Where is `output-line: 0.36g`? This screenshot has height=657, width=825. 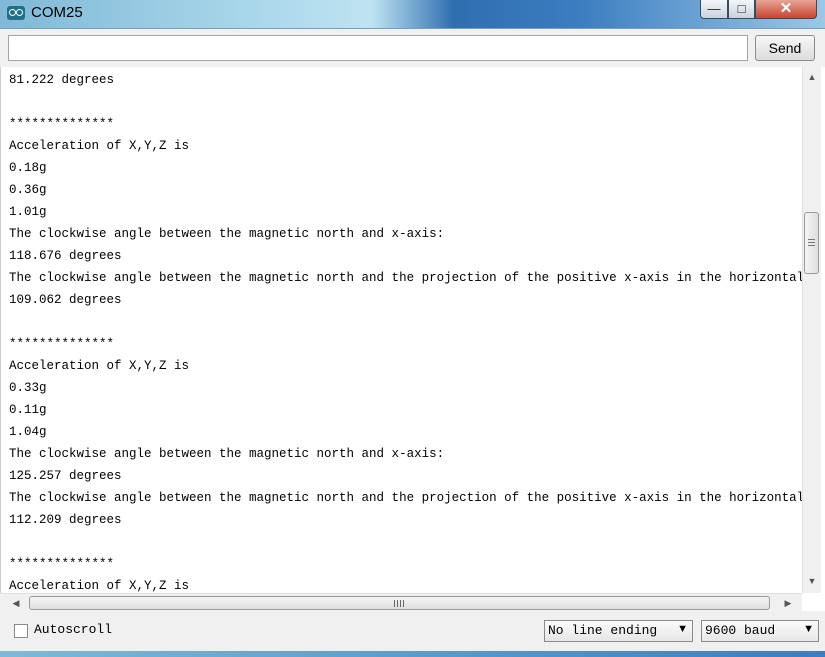
output-line: 0.36g is located at coordinates (28, 190).